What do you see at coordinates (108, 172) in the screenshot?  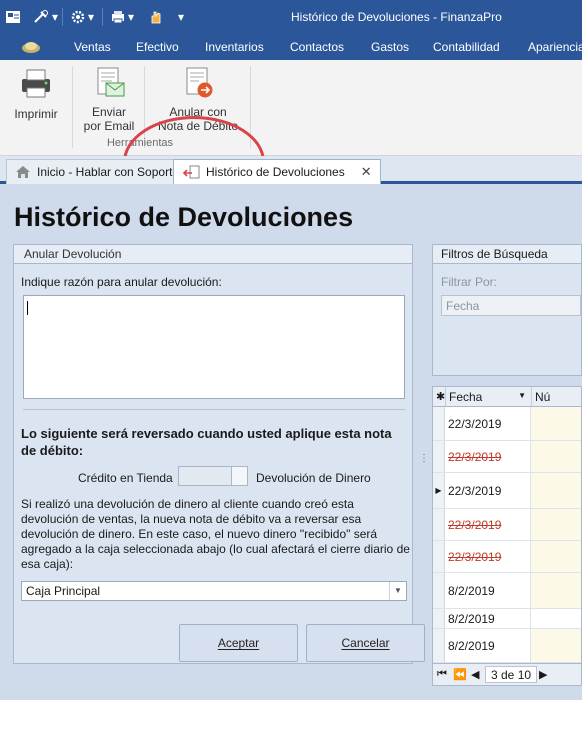 I see `tab-inicio-label: Inicio - Hablar con Soporte` at bounding box center [108, 172].